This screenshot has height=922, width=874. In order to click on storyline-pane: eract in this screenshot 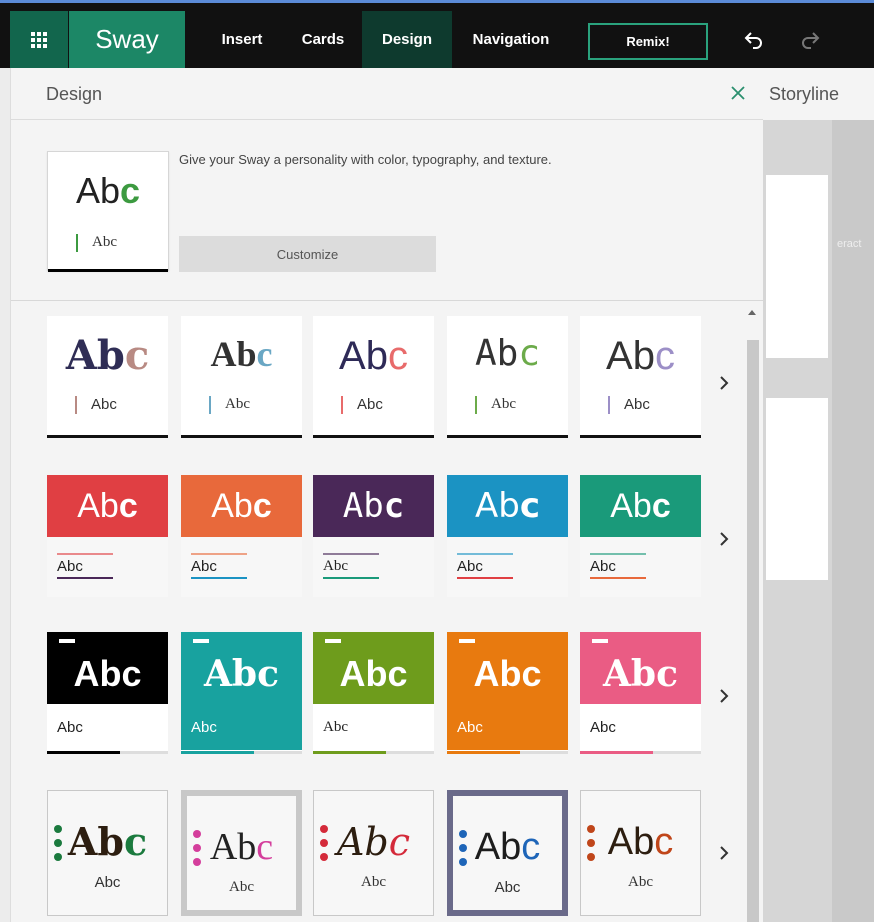, I will do `click(818, 521)`.